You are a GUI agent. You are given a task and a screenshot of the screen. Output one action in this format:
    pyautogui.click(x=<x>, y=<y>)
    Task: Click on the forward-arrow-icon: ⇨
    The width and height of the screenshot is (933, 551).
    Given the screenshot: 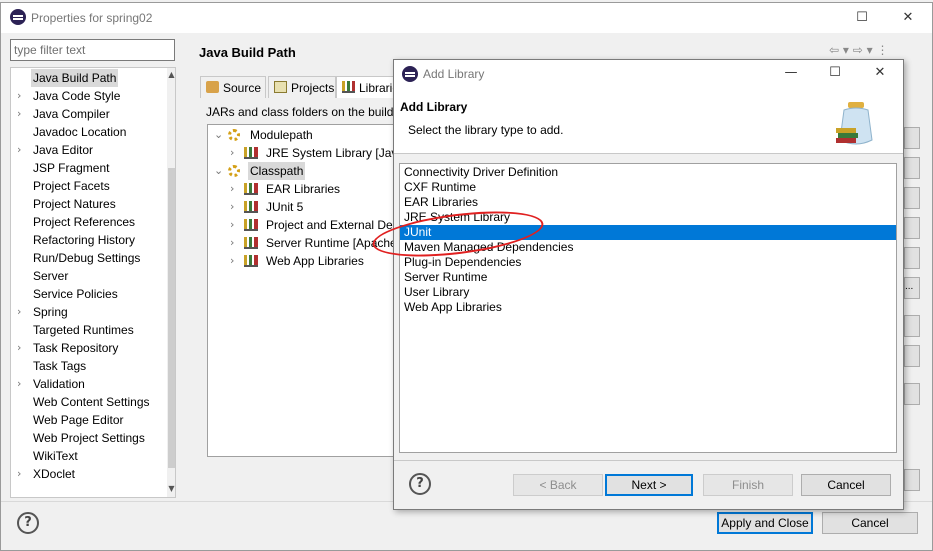 What is the action you would take?
    pyautogui.click(x=858, y=50)
    